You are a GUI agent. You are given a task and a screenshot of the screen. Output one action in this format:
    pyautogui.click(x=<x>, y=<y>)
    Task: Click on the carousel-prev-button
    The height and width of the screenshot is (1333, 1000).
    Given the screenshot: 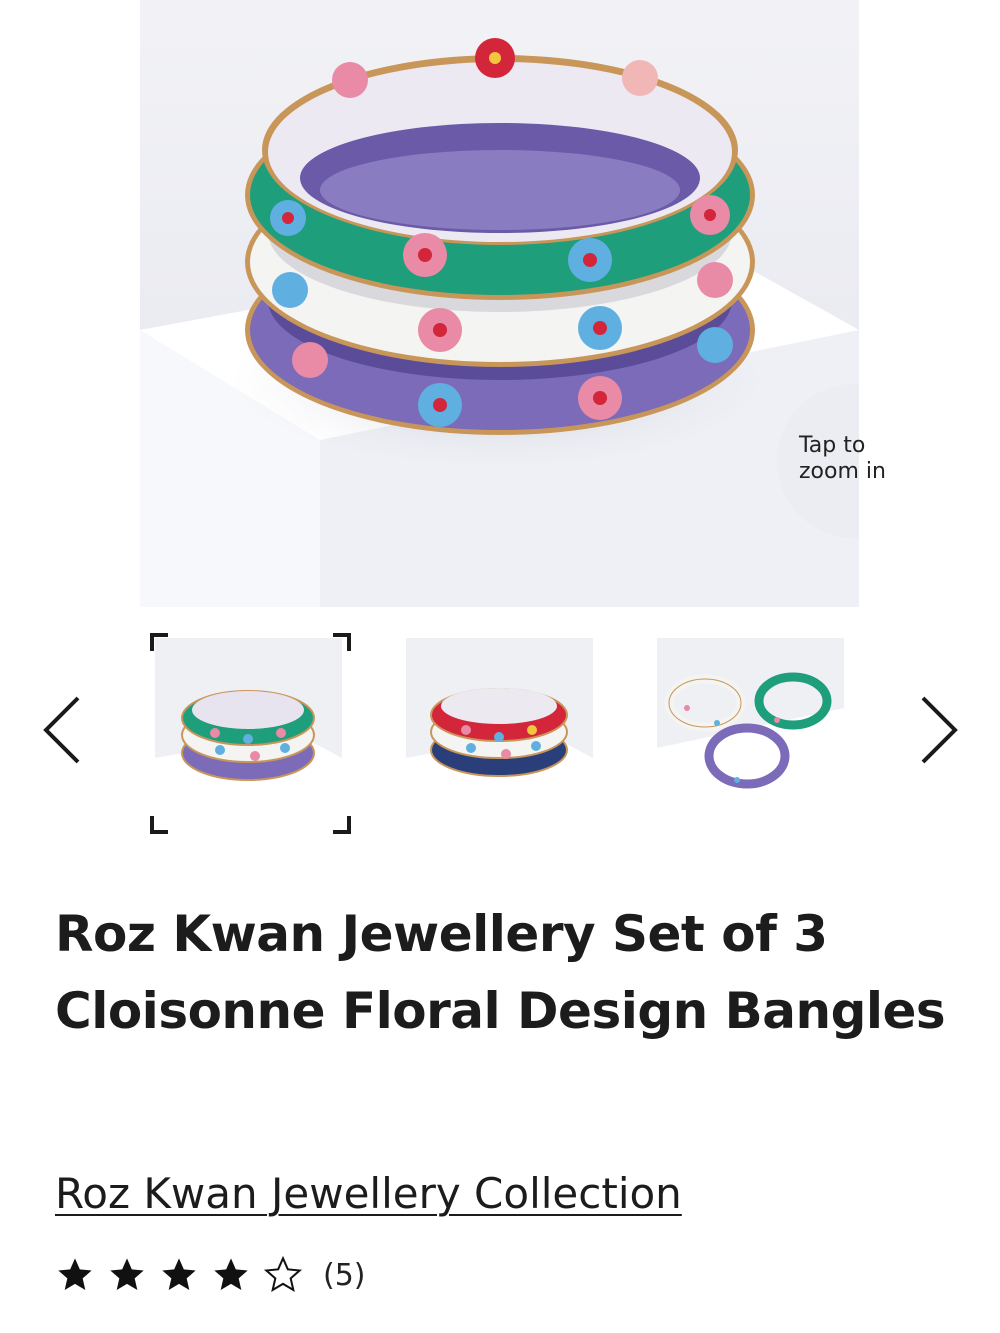 What is the action you would take?
    pyautogui.click(x=63, y=730)
    